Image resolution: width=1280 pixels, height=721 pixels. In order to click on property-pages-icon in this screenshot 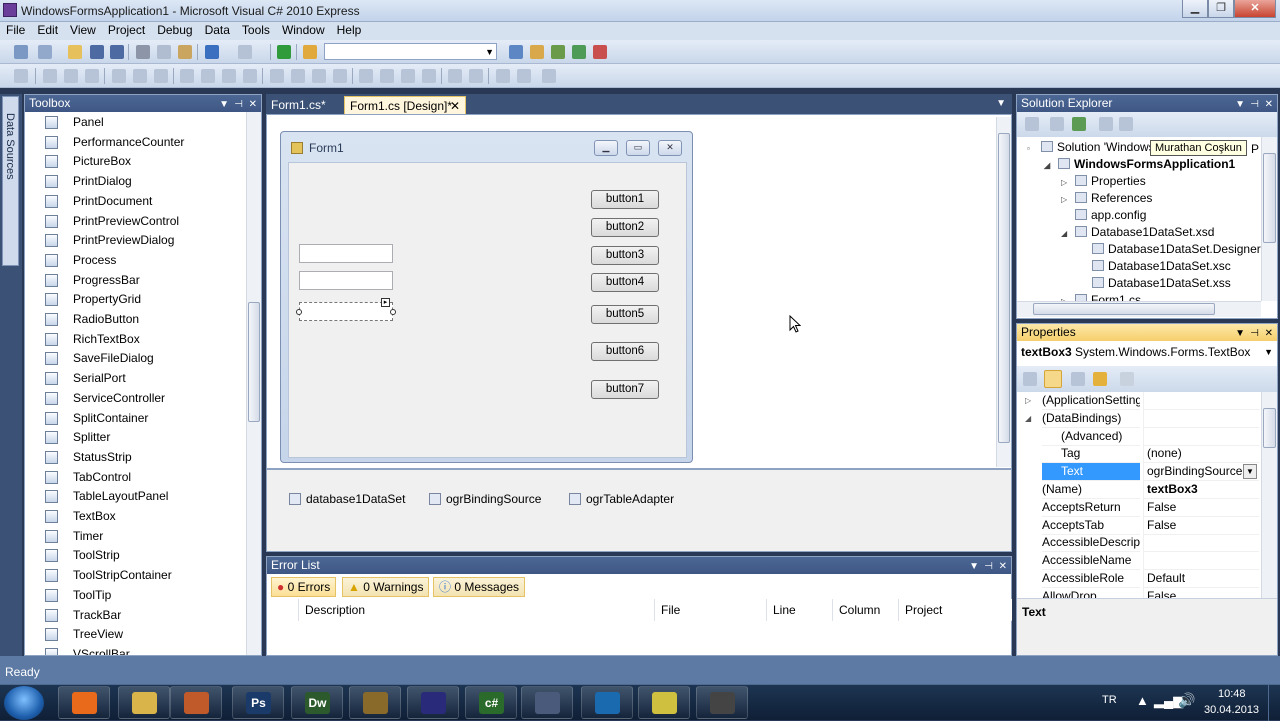, I will do `click(1127, 379)`.